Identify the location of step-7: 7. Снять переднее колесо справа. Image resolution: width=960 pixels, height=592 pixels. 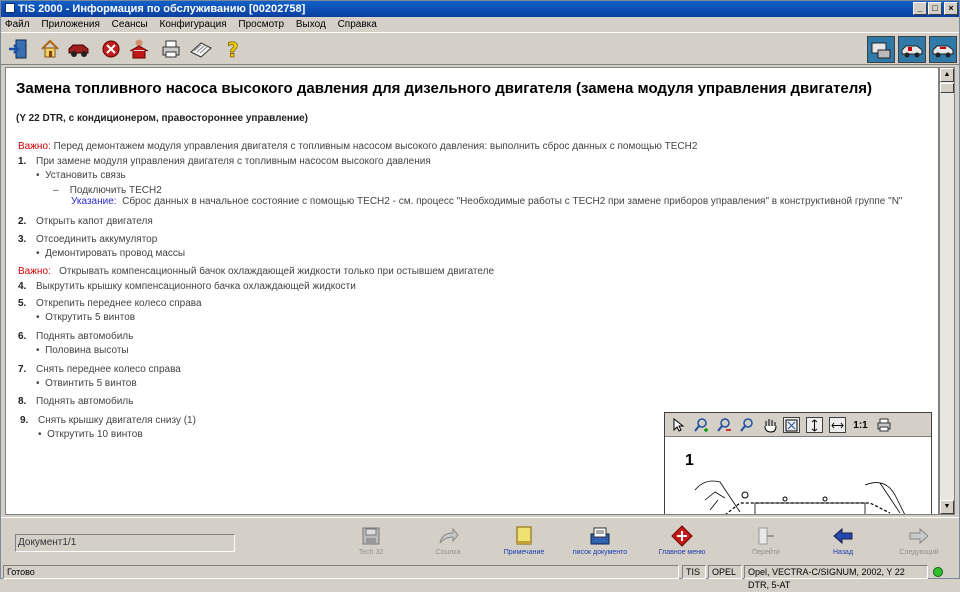
(99, 369).